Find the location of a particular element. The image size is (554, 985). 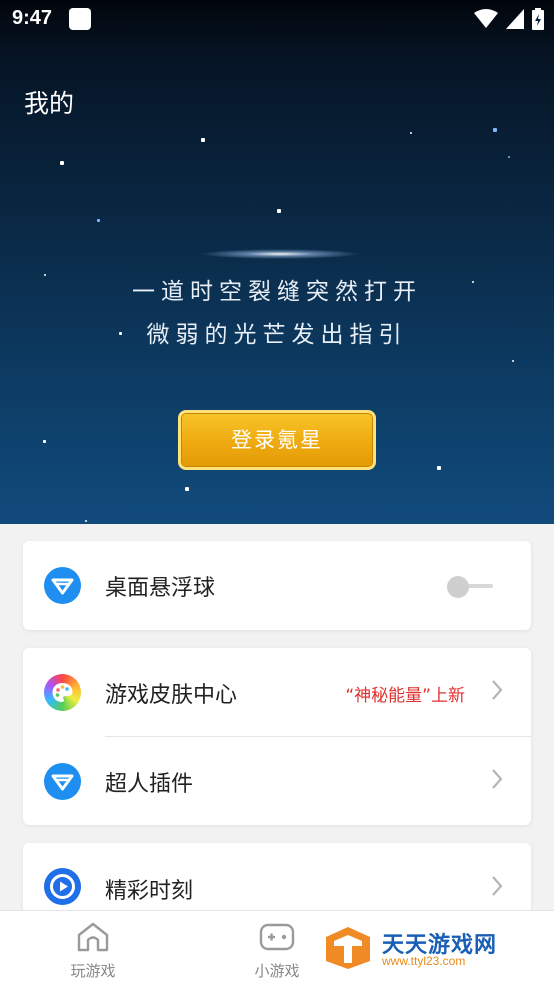

skin-center-row: 游戏皮肤中心 “神秘能量”上新 is located at coordinates (277, 692).